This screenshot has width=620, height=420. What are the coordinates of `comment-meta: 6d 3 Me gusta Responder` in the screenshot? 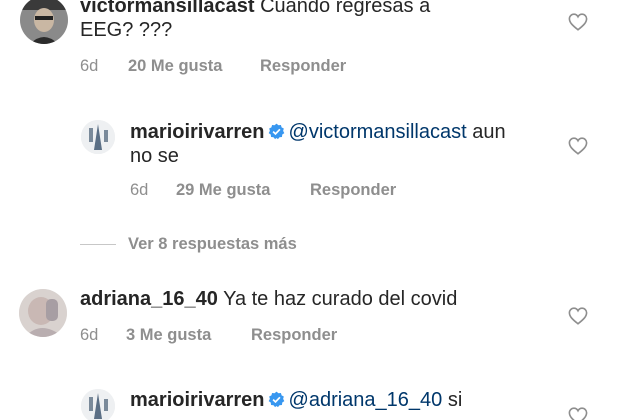 It's located at (208, 335).